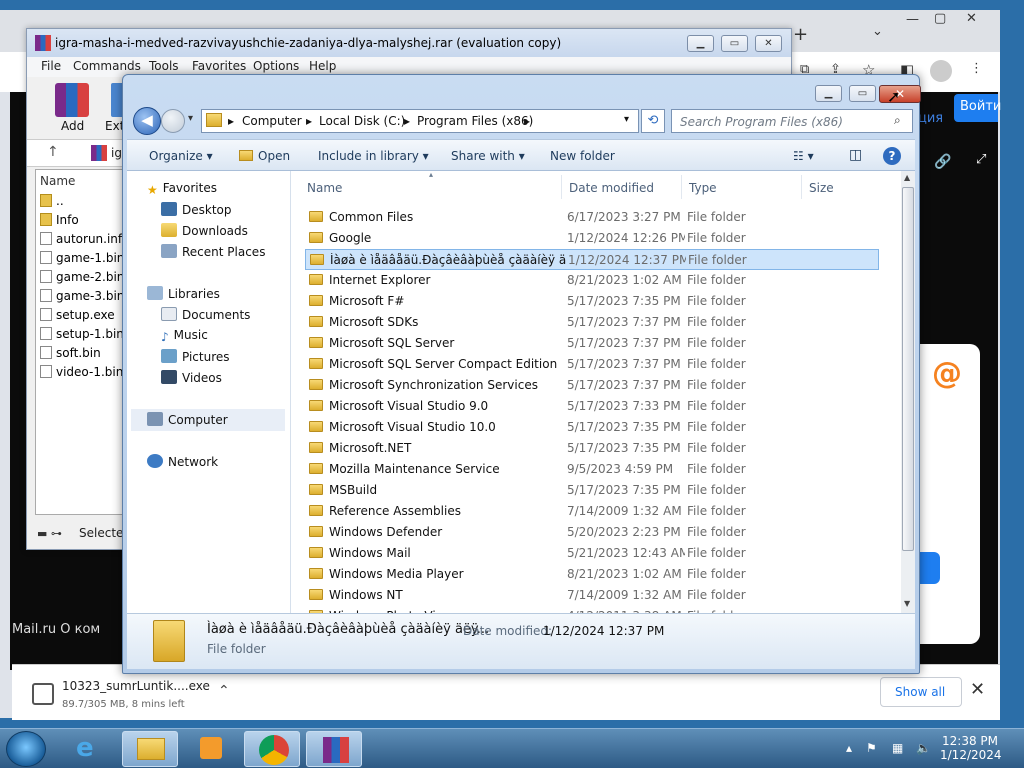 Image resolution: width=1024 pixels, height=768 pixels. I want to click on nav-pictures: Pictures, so click(195, 356).